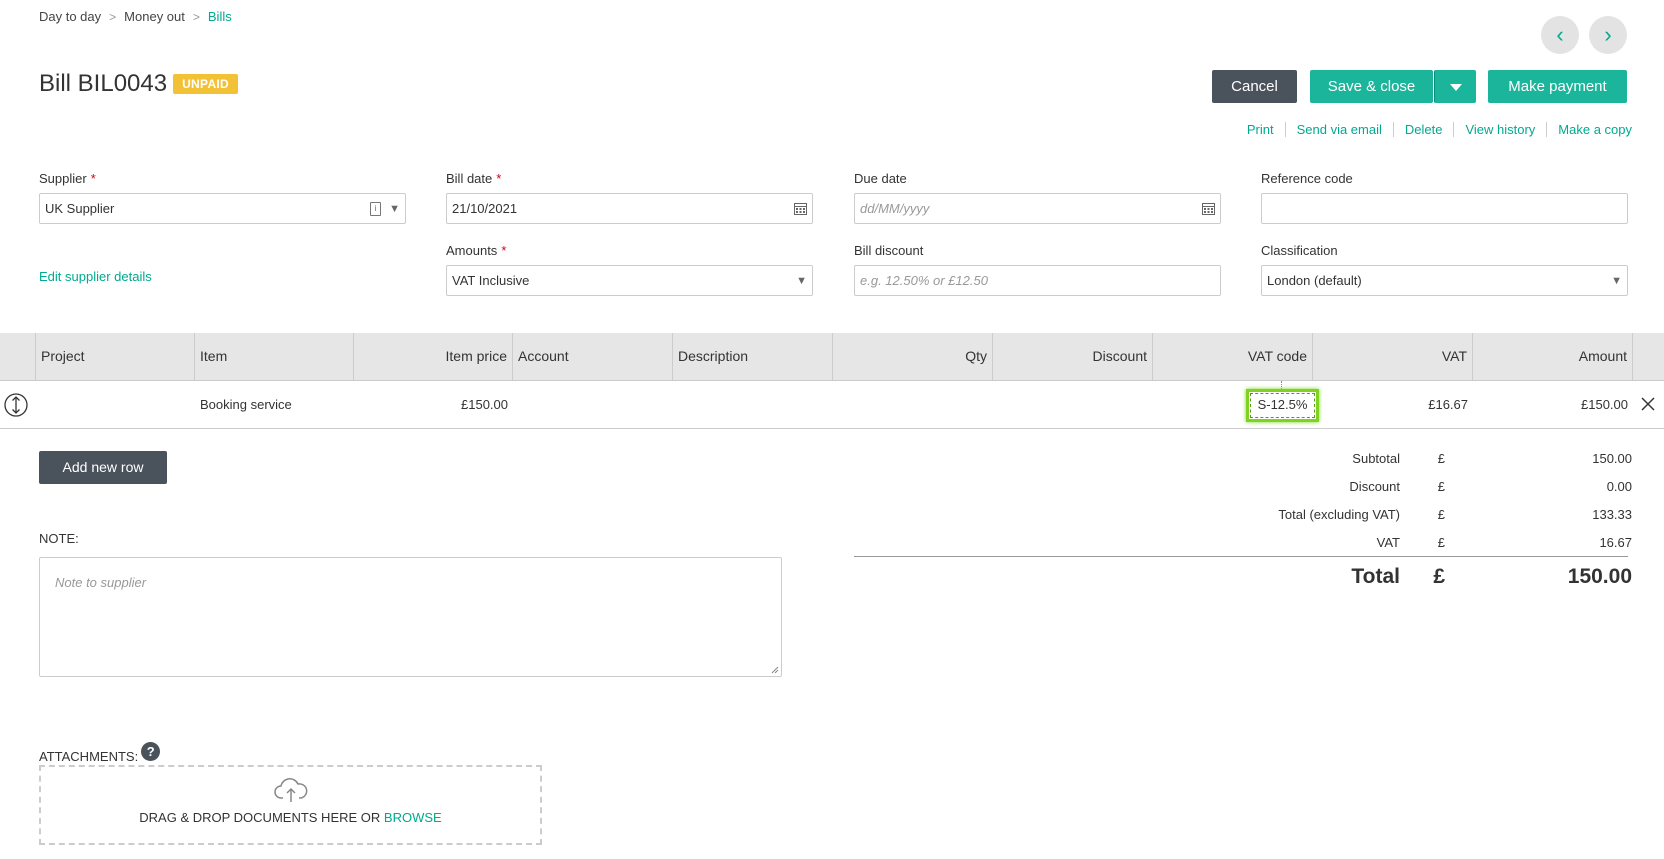 The image size is (1664, 859). Describe the element at coordinates (629, 280) in the screenshot. I see `amounts-select: VAT Inclusive ▼` at that location.